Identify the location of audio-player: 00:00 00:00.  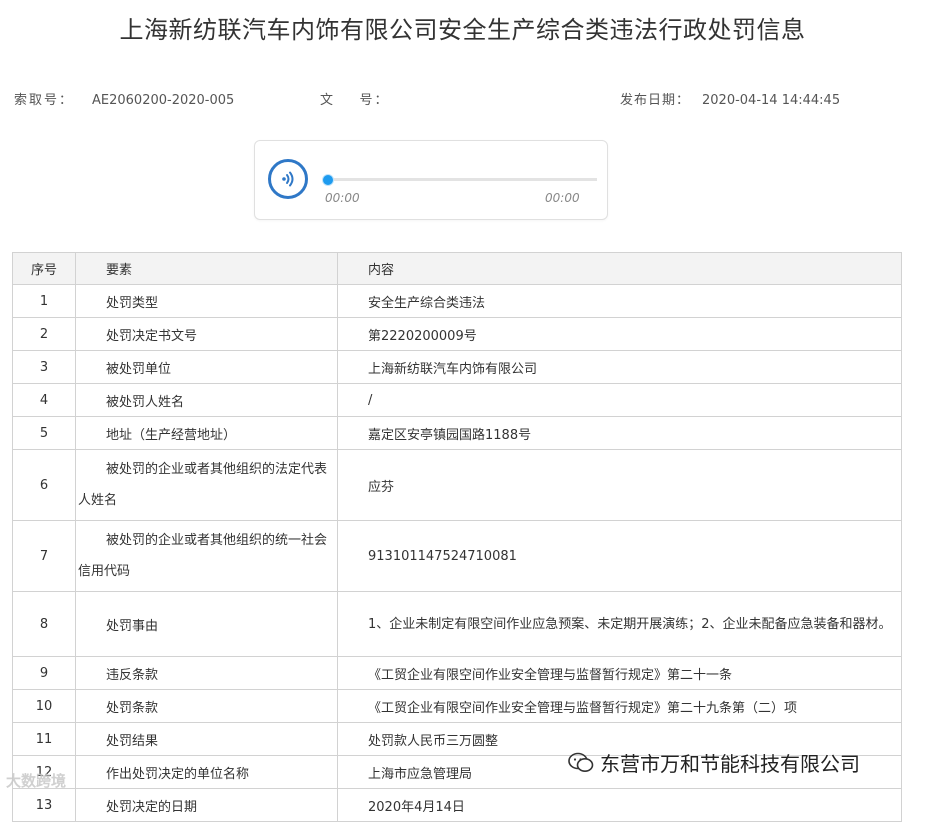
(431, 180).